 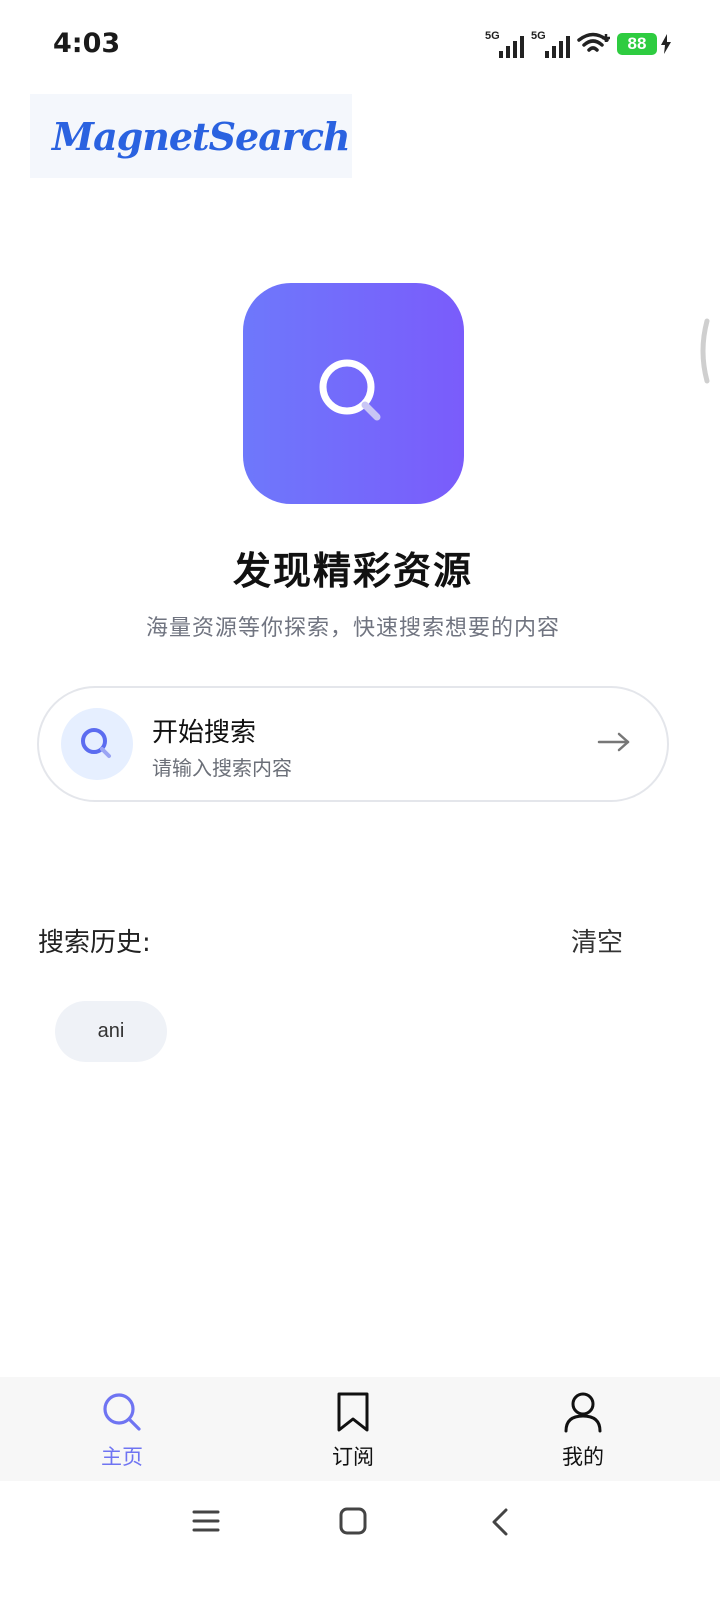 What do you see at coordinates (360, 1540) in the screenshot?
I see `system-nav-bar` at bounding box center [360, 1540].